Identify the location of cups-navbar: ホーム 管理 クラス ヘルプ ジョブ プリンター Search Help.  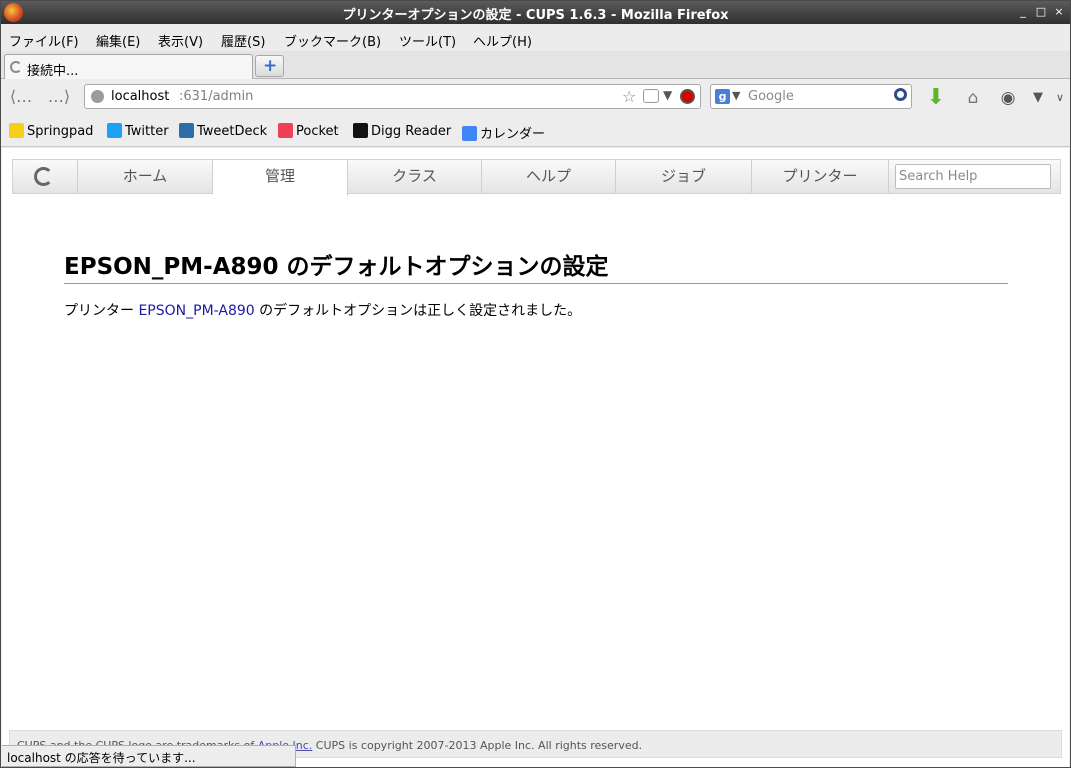
(536, 177).